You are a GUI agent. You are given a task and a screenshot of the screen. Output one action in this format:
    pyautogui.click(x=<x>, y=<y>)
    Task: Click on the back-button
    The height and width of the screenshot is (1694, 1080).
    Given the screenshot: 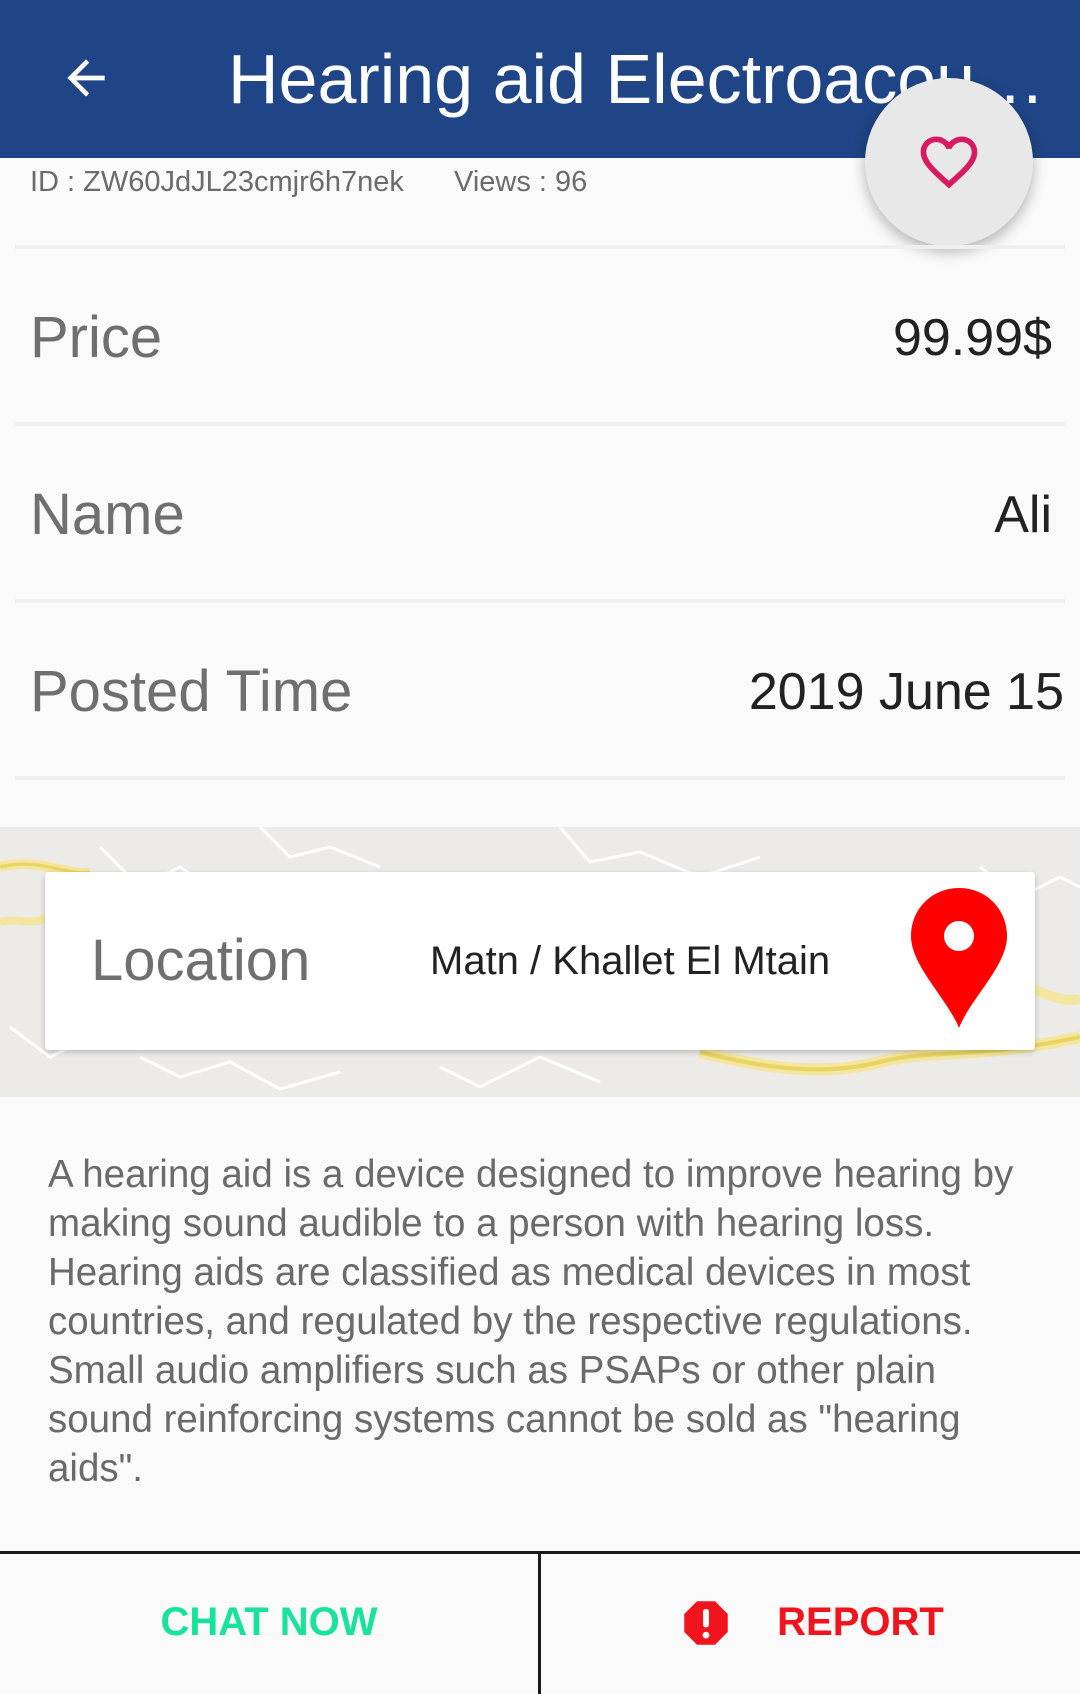 What is the action you would take?
    pyautogui.click(x=86, y=78)
    